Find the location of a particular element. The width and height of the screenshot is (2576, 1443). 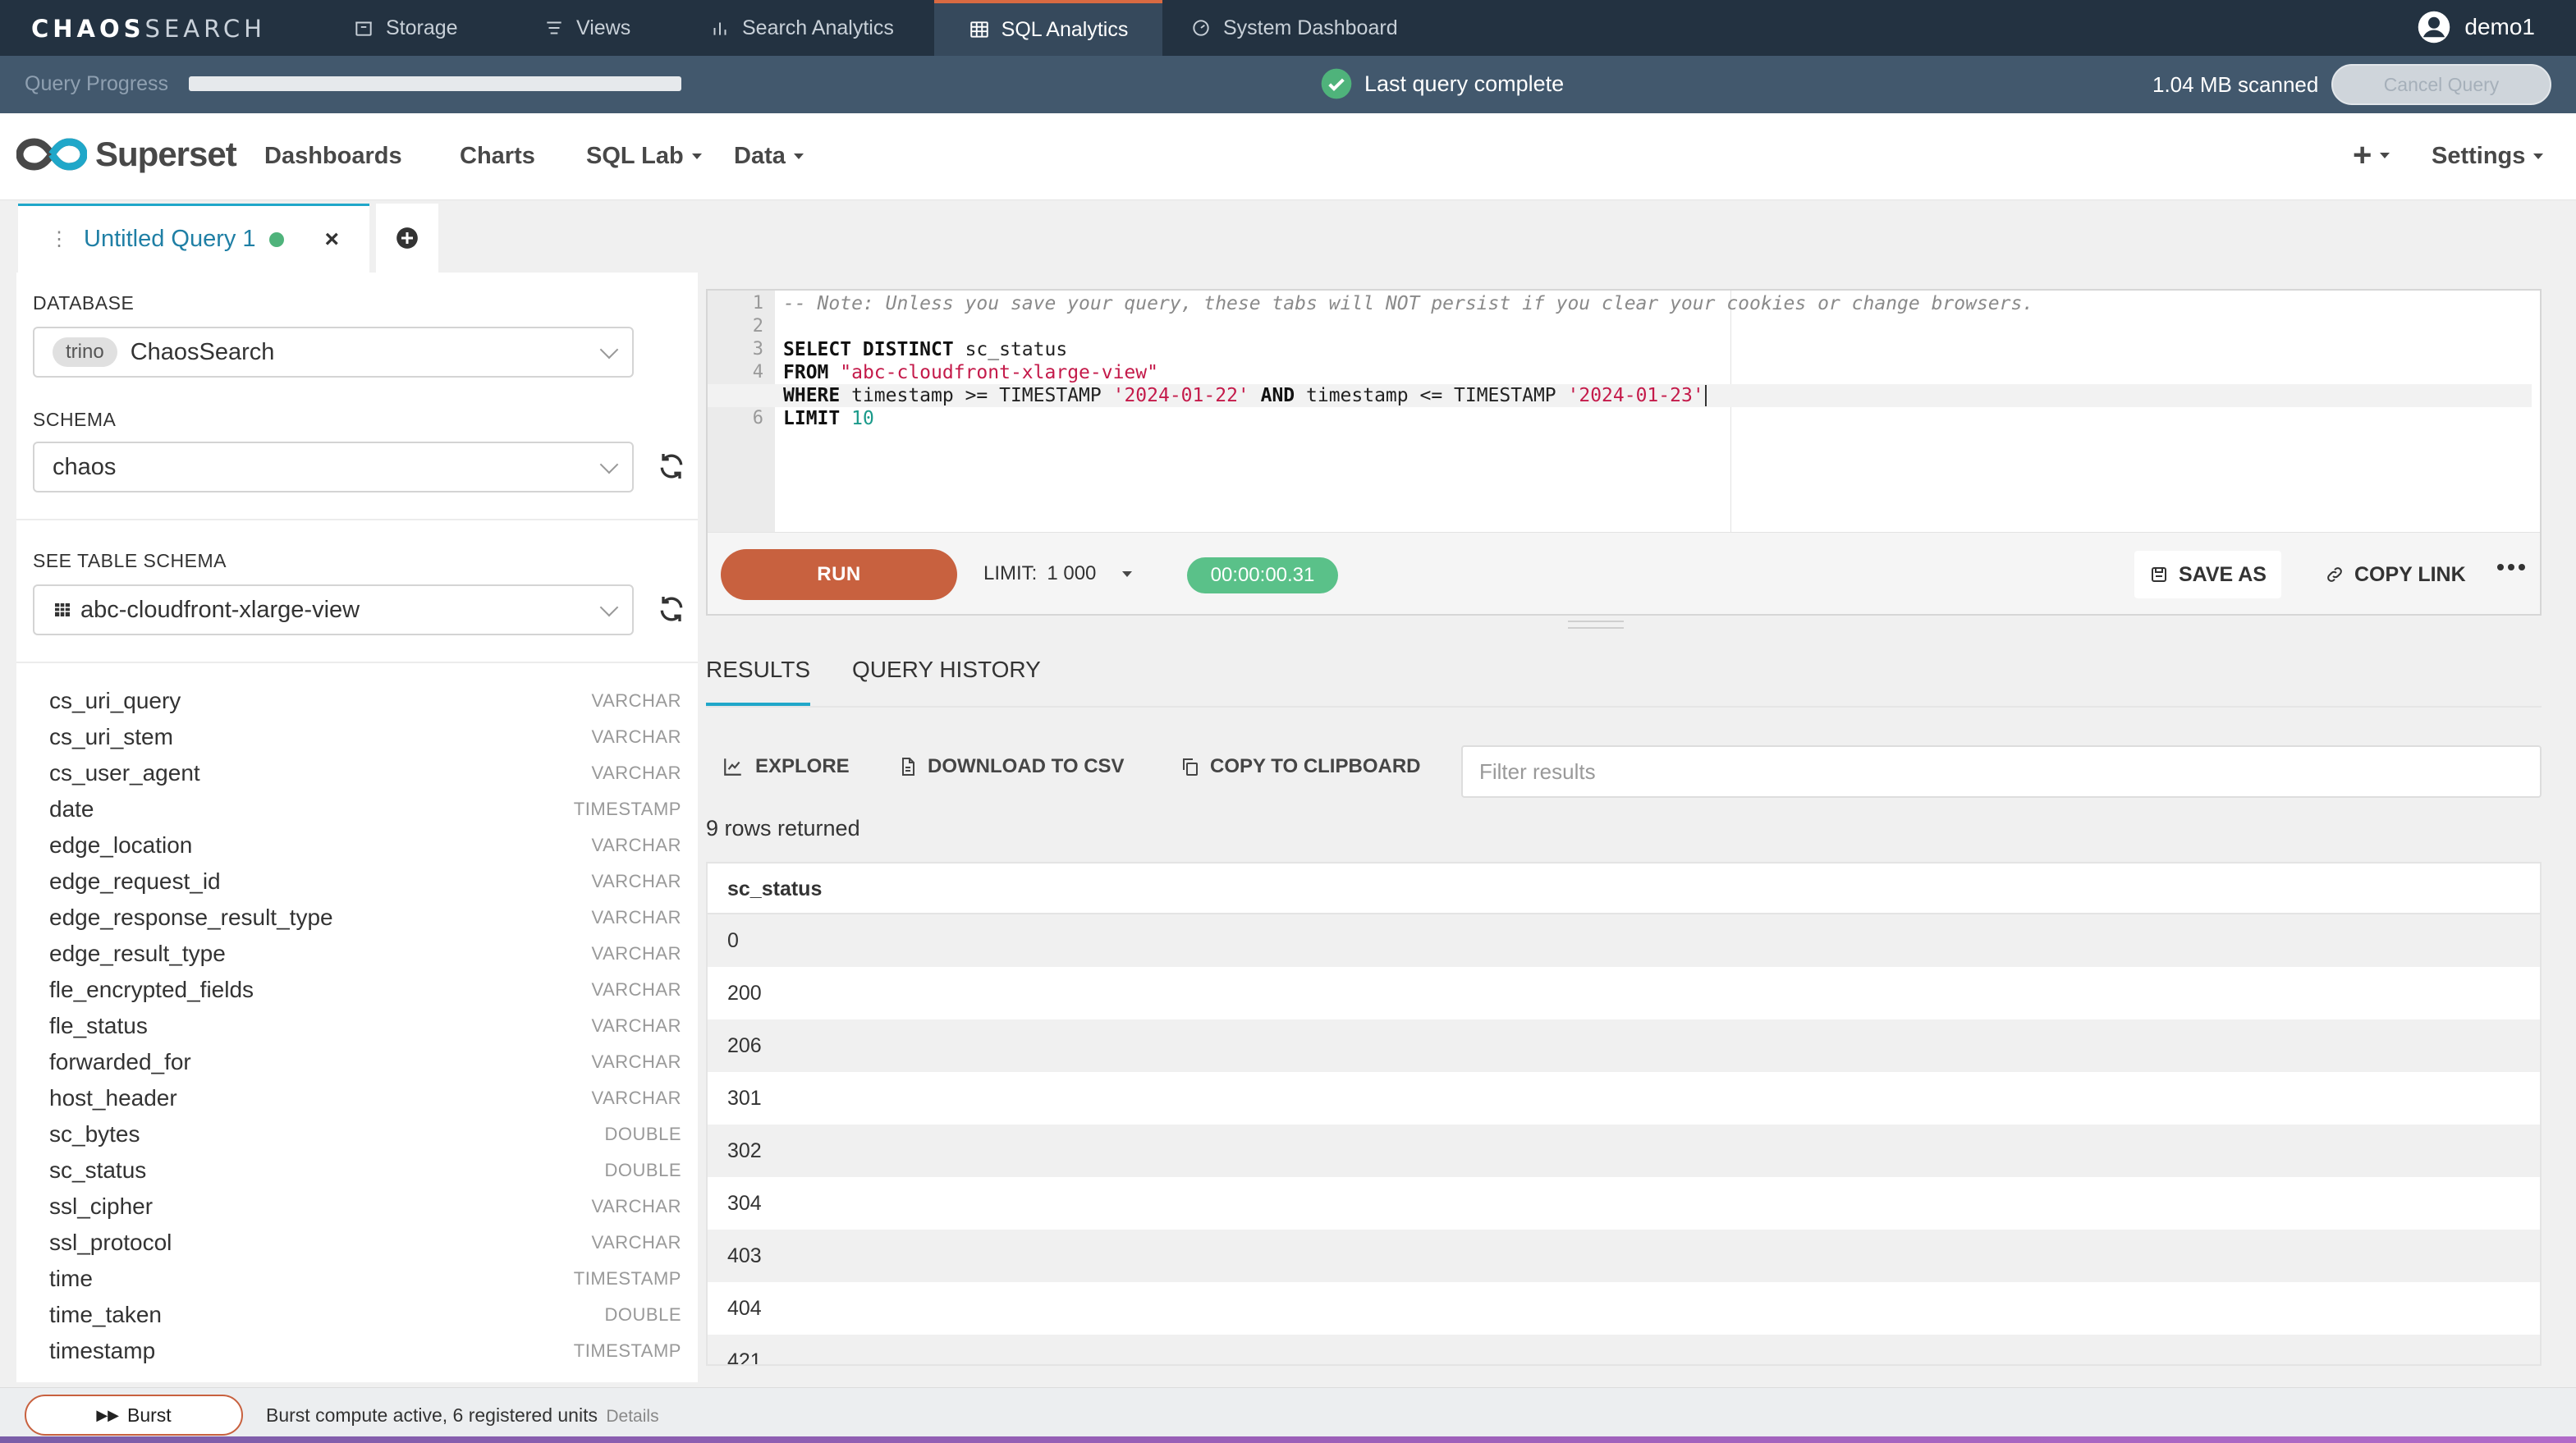

menu-charts: Charts is located at coordinates (498, 156).